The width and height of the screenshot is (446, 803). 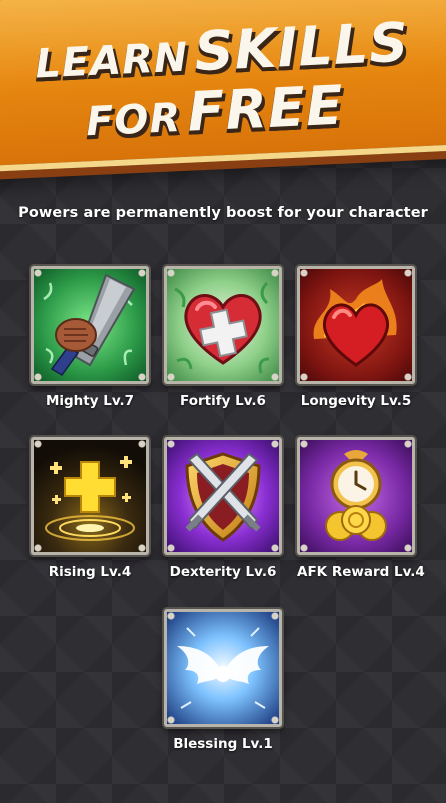 I want to click on skill-label: AFK Reward Lv.4, so click(x=361, y=572).